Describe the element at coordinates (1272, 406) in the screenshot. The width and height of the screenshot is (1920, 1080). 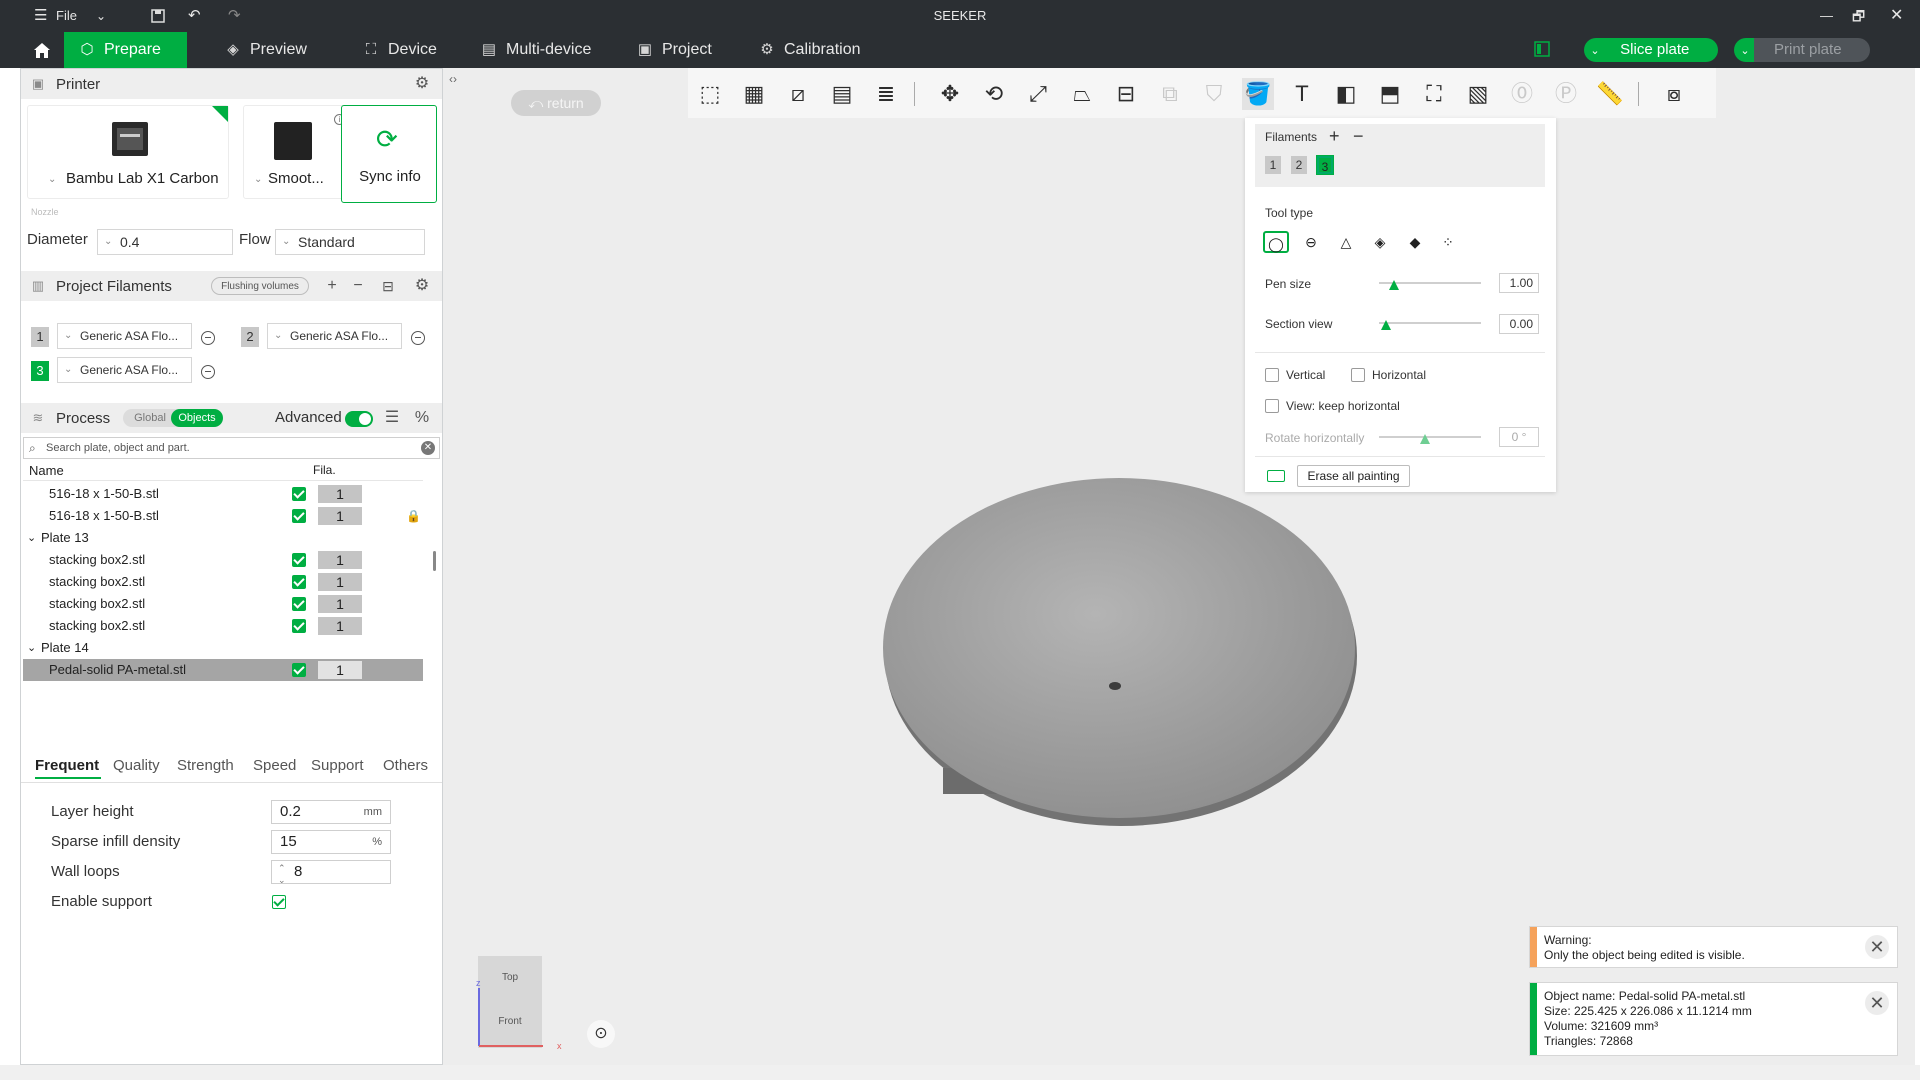
I see `keep-horizontal-checkbox` at that location.